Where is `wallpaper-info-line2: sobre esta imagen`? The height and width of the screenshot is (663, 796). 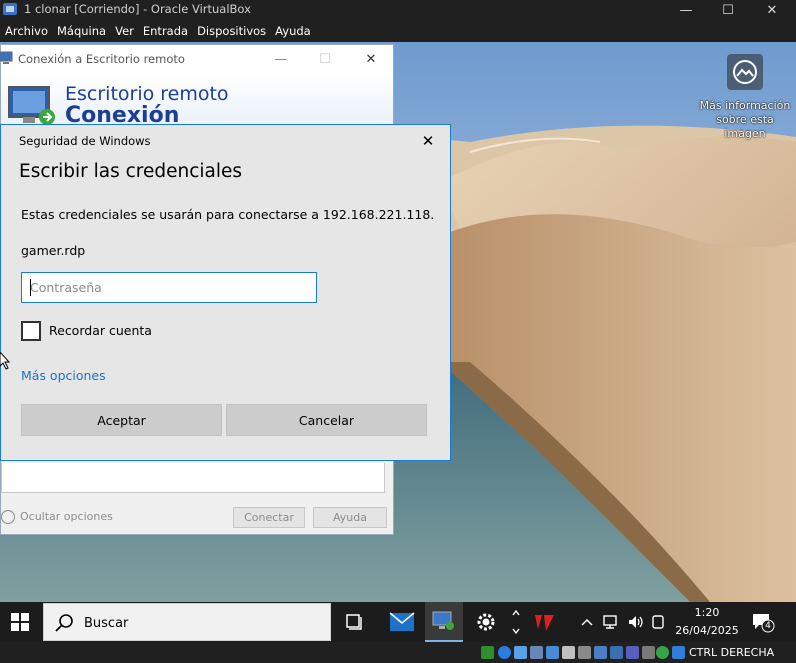
wallpaper-info-line2: sobre esta imagen is located at coordinates (745, 126).